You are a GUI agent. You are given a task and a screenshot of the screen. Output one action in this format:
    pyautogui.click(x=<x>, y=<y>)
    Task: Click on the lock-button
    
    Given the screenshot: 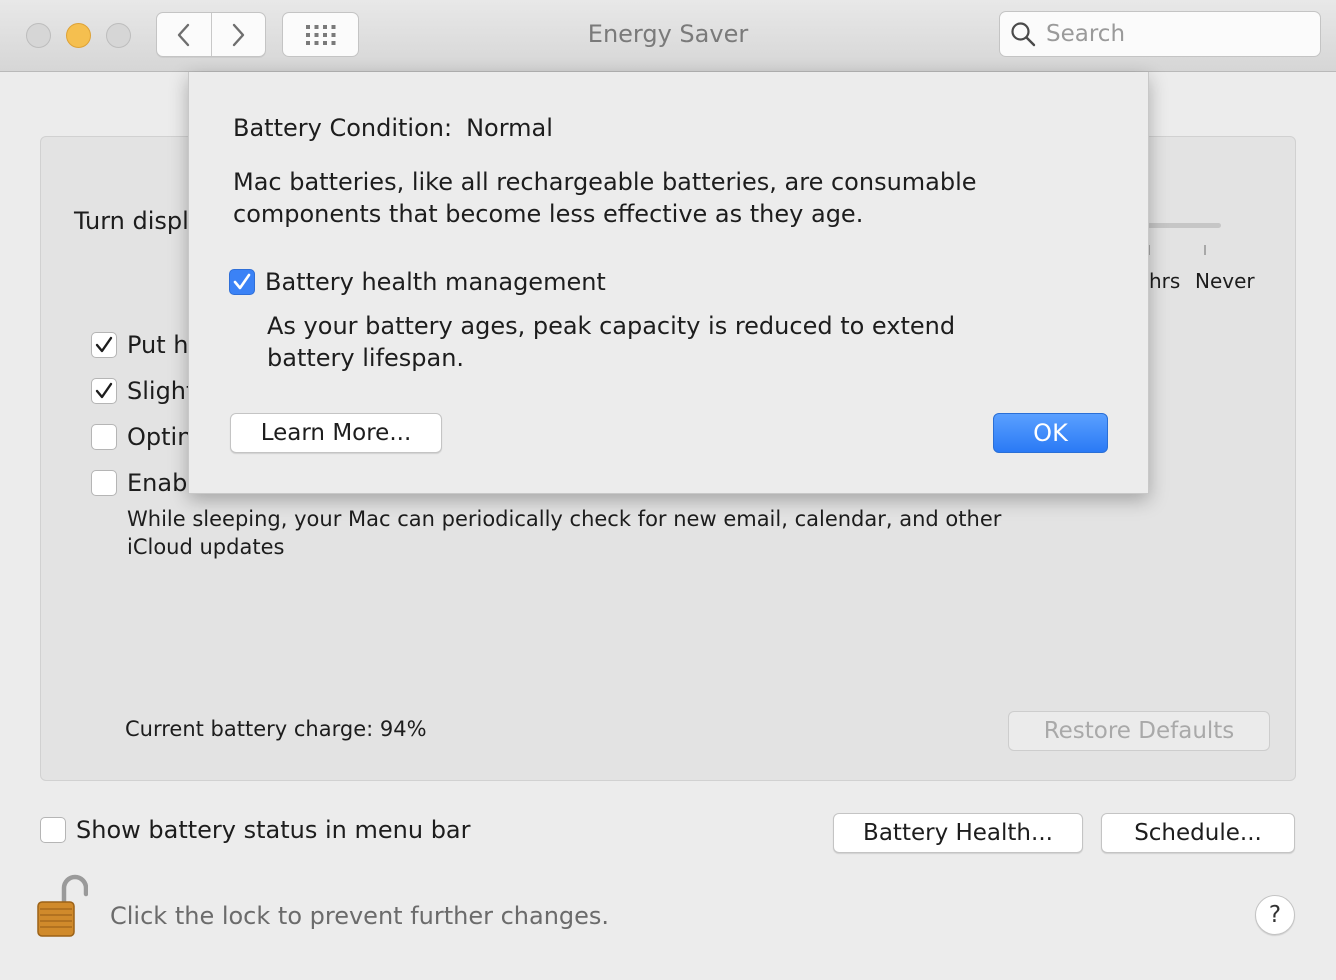 What is the action you would take?
    pyautogui.click(x=61, y=908)
    